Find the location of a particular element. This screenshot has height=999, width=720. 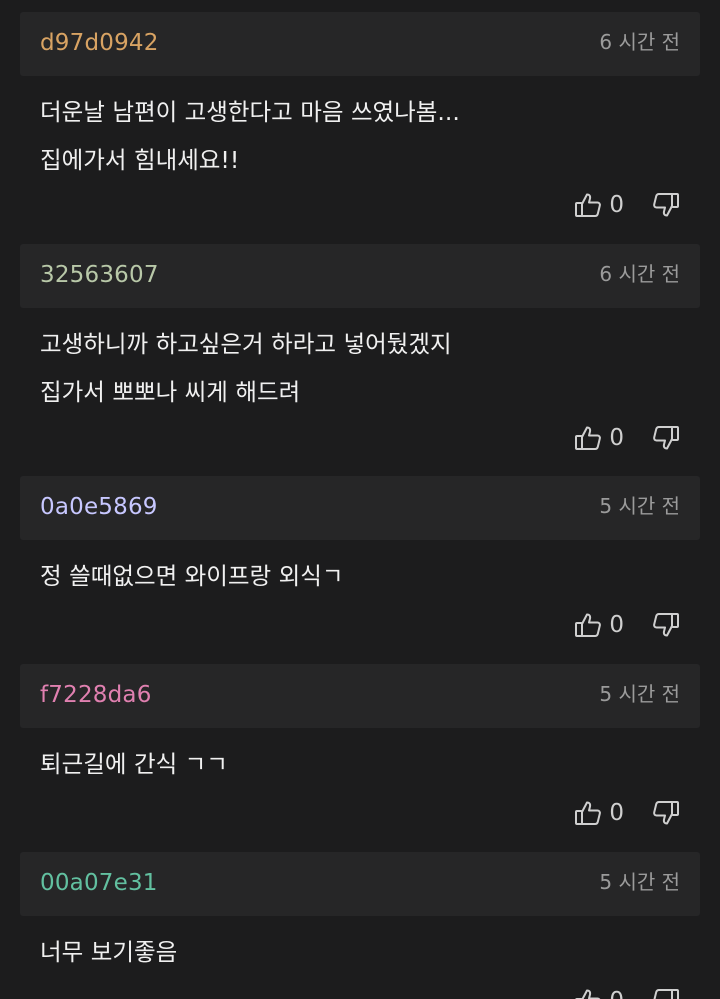

comment-body: 퇴근길에 간식 ㄱㄱ is located at coordinates (360, 764).